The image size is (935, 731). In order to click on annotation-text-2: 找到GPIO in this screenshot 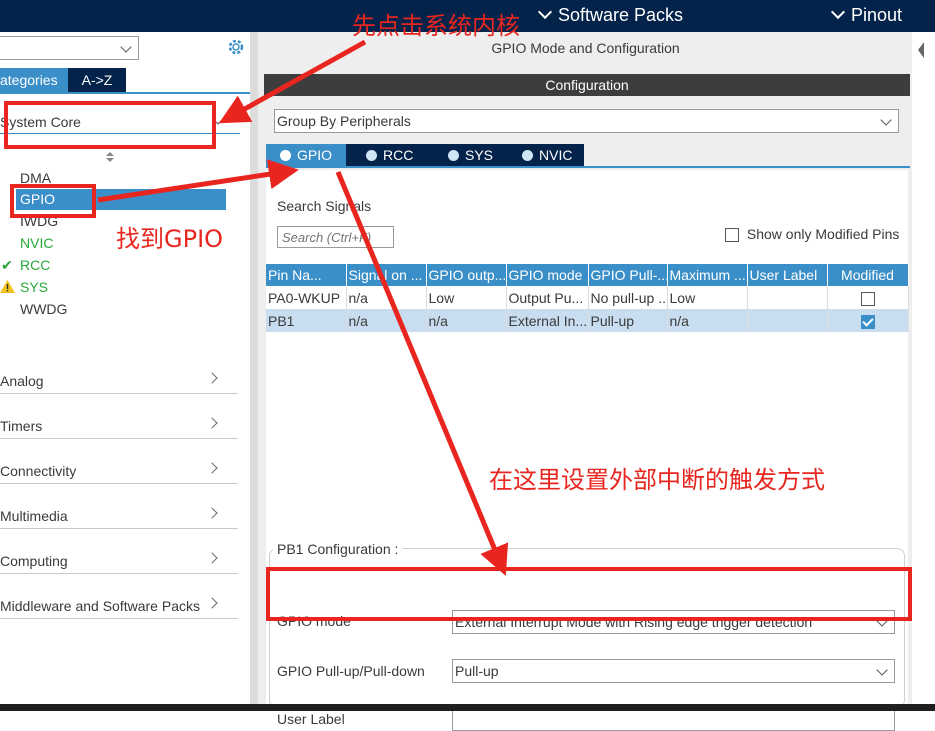, I will do `click(170, 239)`.